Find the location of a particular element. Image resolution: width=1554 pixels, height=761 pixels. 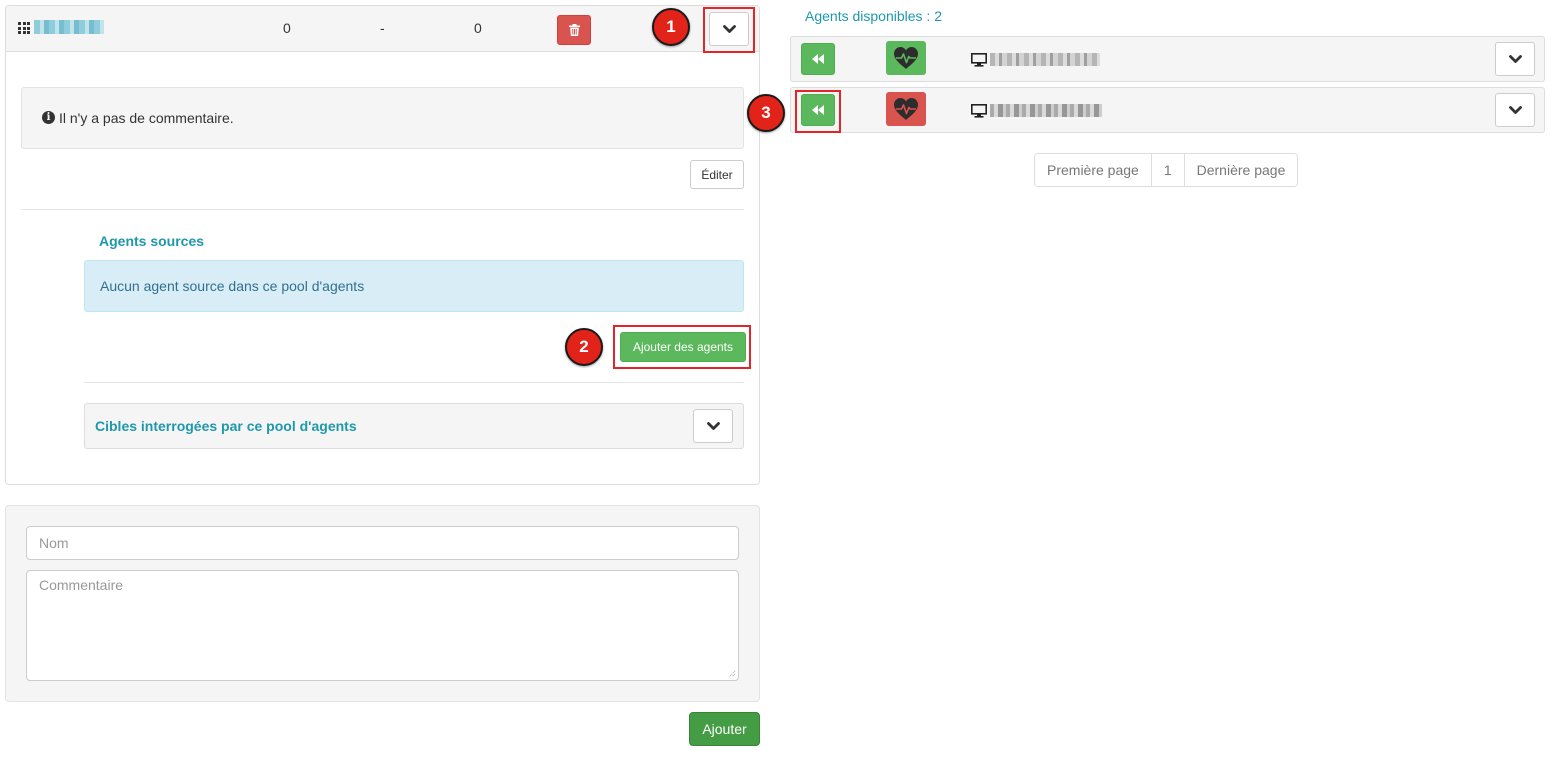

delete-pool-button is located at coordinates (574, 30).